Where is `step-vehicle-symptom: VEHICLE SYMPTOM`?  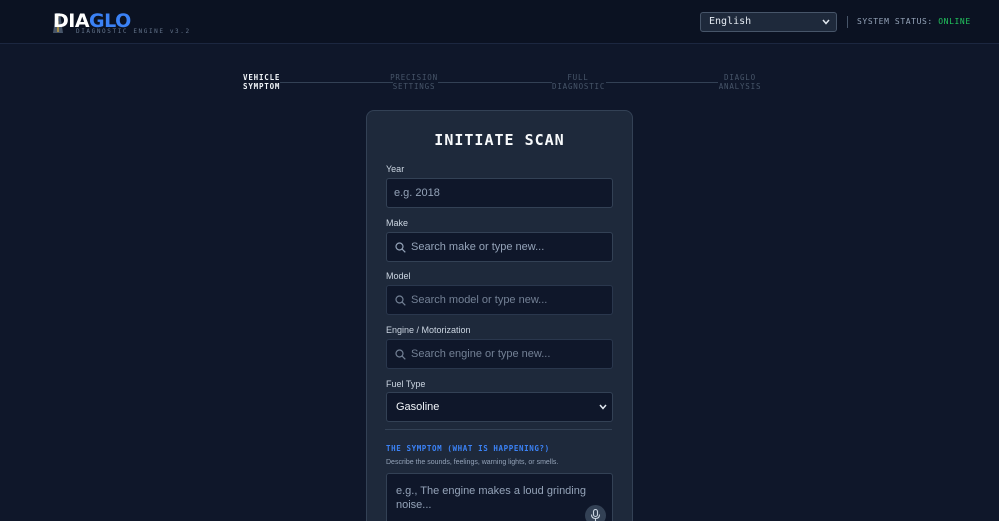
step-vehicle-symptom: VEHICLE SYMPTOM is located at coordinates (261, 82).